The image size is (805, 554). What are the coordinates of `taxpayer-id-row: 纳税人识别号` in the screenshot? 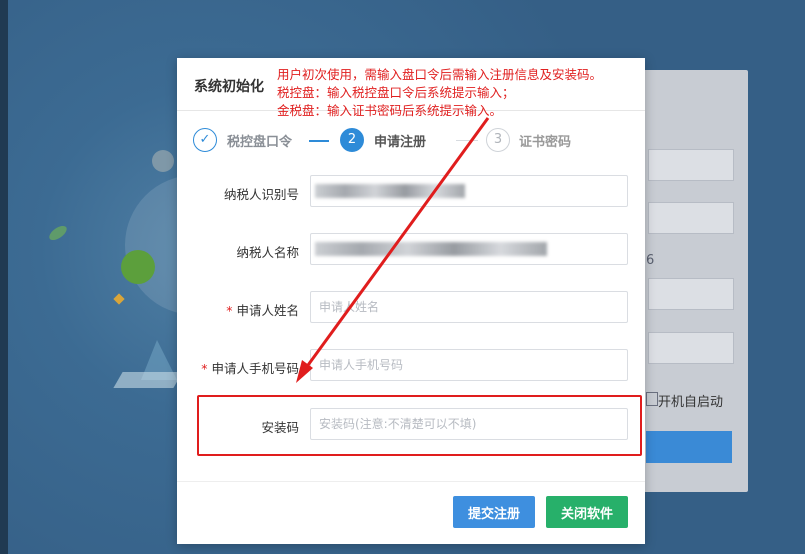 It's located at (411, 192).